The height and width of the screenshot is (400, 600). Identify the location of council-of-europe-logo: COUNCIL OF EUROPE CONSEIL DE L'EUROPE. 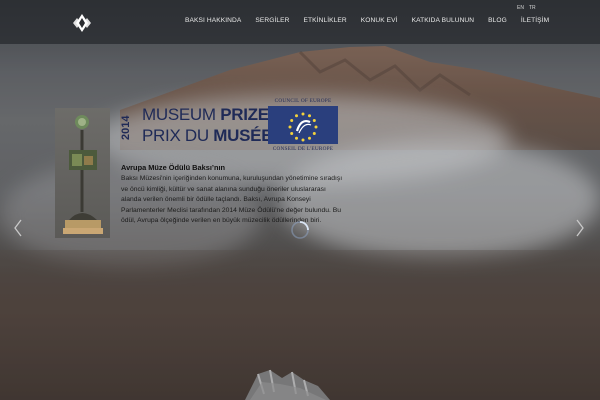
(303, 125).